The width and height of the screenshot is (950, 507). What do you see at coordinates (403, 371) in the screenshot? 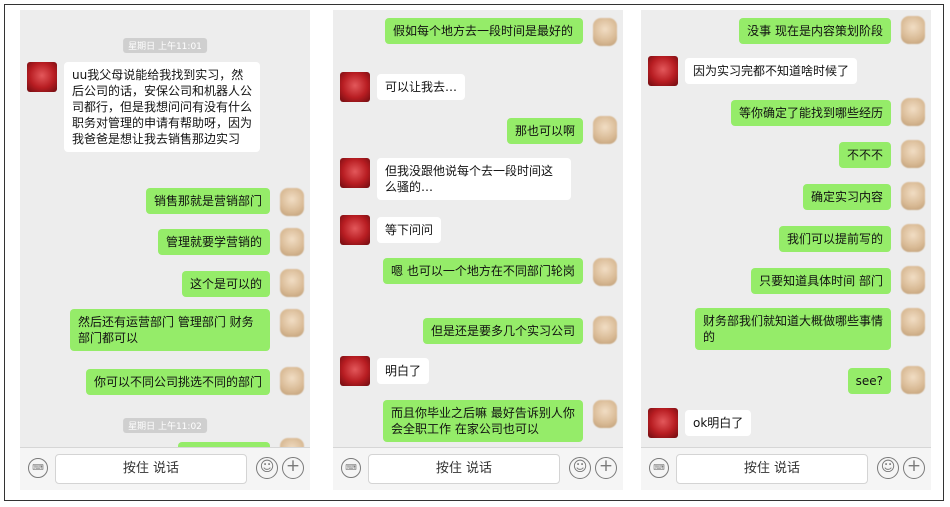
I see `message-bubble-received: 明白了` at bounding box center [403, 371].